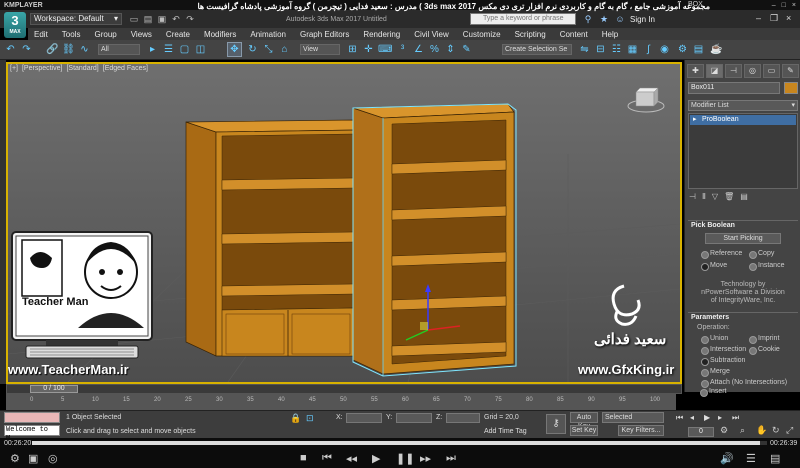 The image size is (800, 468). Describe the element at coordinates (505, 431) in the screenshot. I see `add-time-tag: Add Time Tag` at that location.